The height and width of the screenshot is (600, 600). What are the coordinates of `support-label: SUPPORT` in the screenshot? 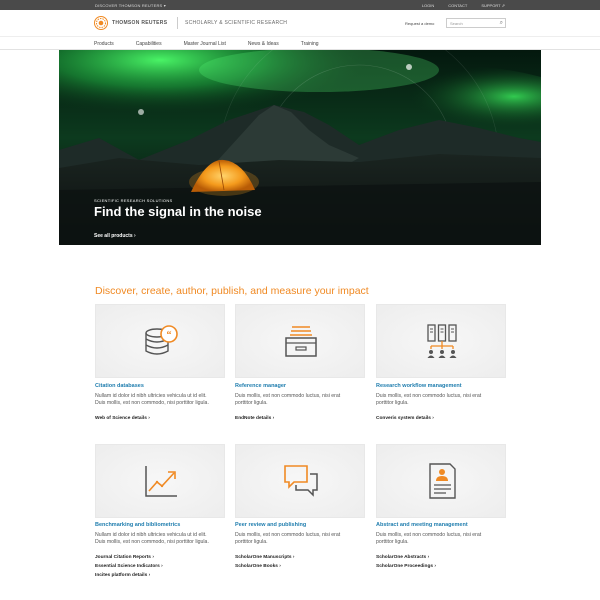 It's located at (491, 5).